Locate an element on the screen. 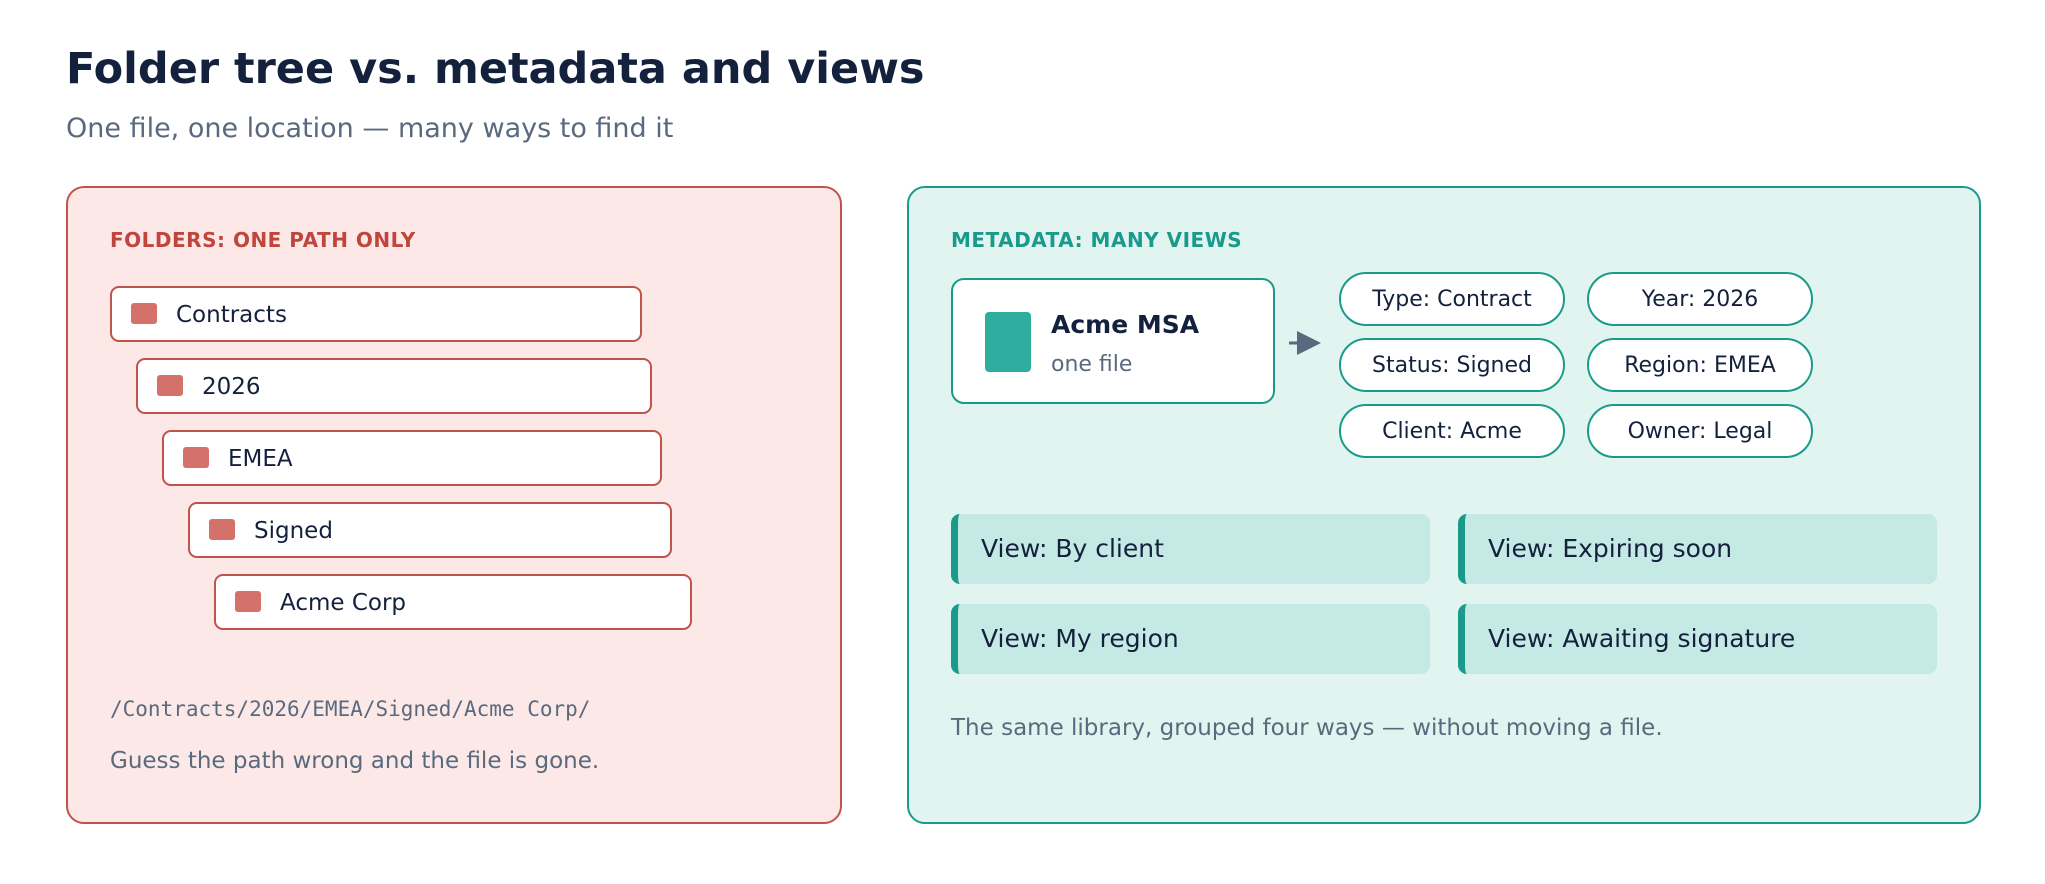 This screenshot has width=2045, height=884. tag-owner: Owner: Legal is located at coordinates (1700, 431).